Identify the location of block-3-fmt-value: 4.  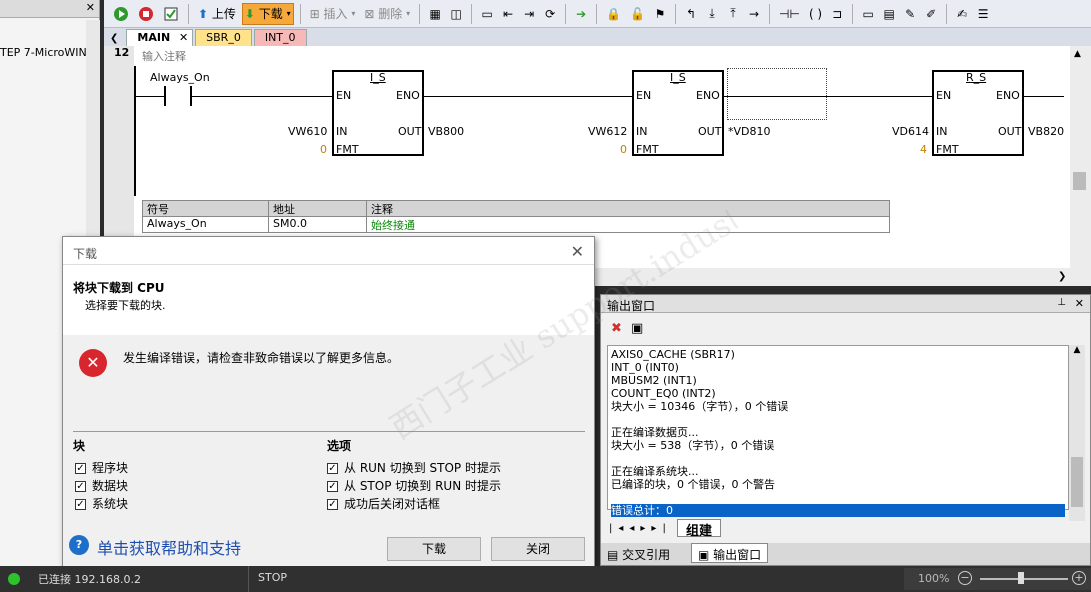
(923, 149).